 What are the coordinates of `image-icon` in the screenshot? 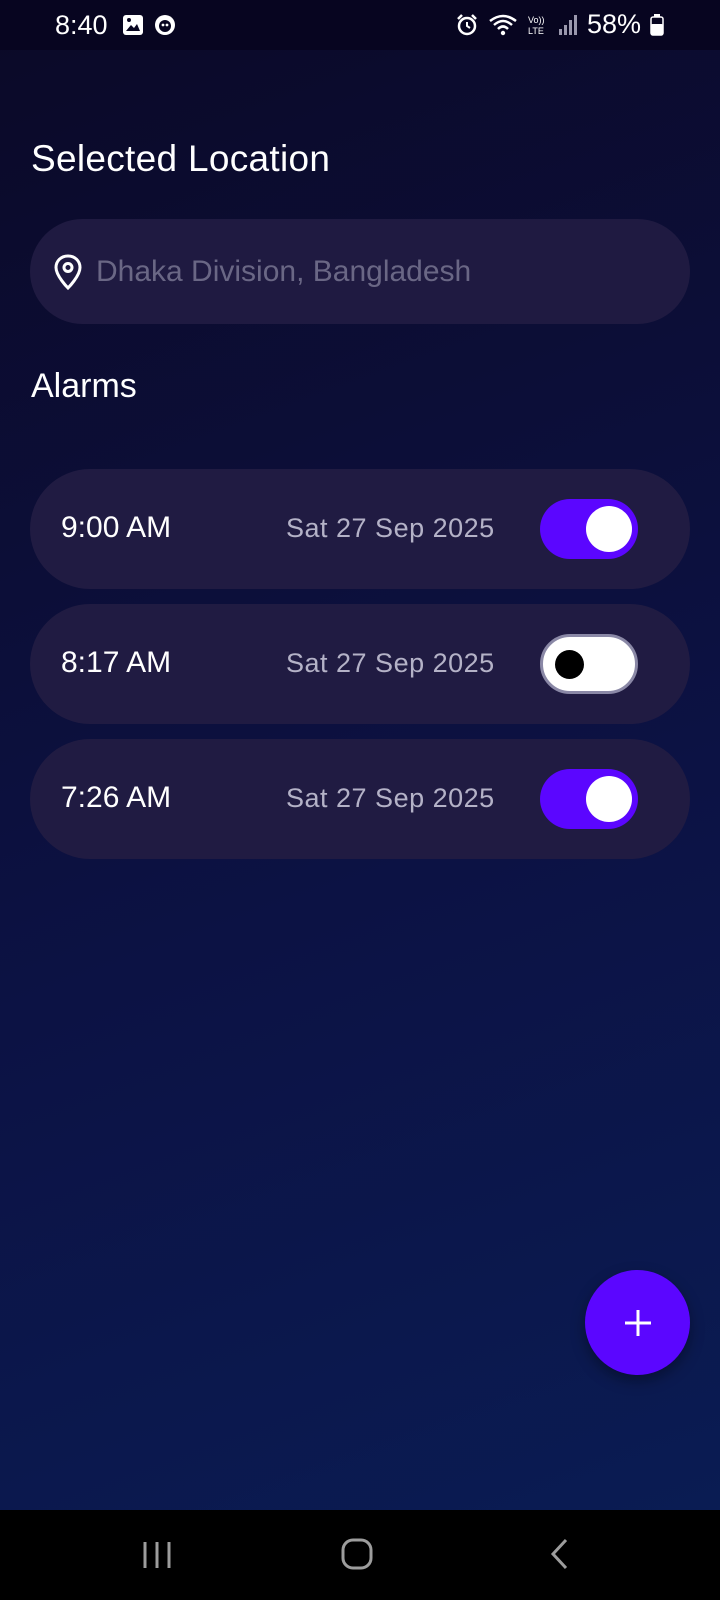 It's located at (133, 25).